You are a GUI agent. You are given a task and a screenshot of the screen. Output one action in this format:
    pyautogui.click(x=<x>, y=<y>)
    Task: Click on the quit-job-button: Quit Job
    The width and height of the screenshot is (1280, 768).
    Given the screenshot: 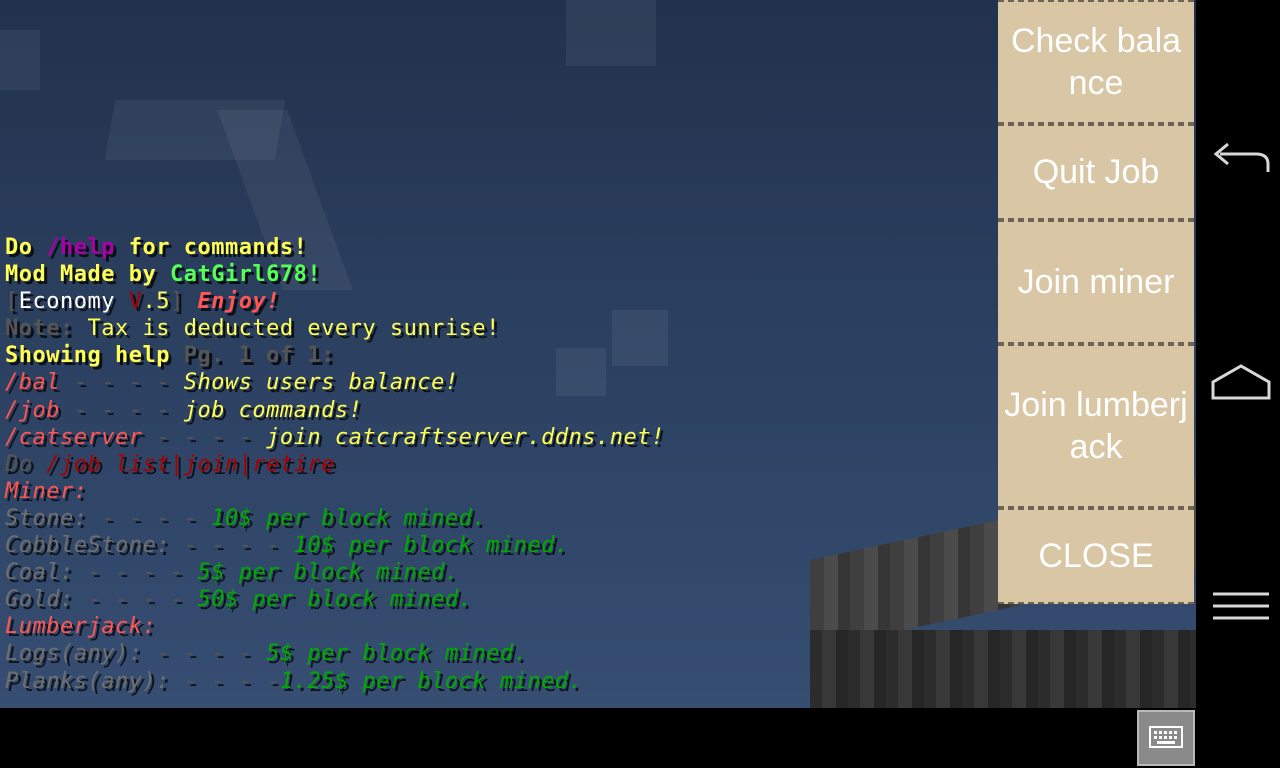 What is the action you would take?
    pyautogui.click(x=1096, y=172)
    